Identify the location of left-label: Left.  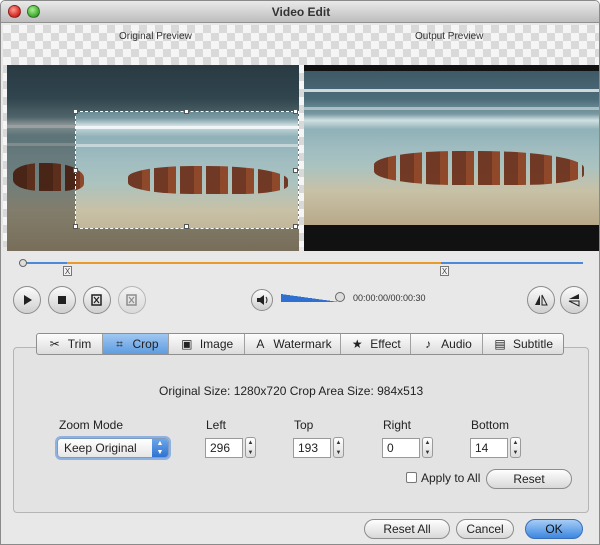
(216, 425).